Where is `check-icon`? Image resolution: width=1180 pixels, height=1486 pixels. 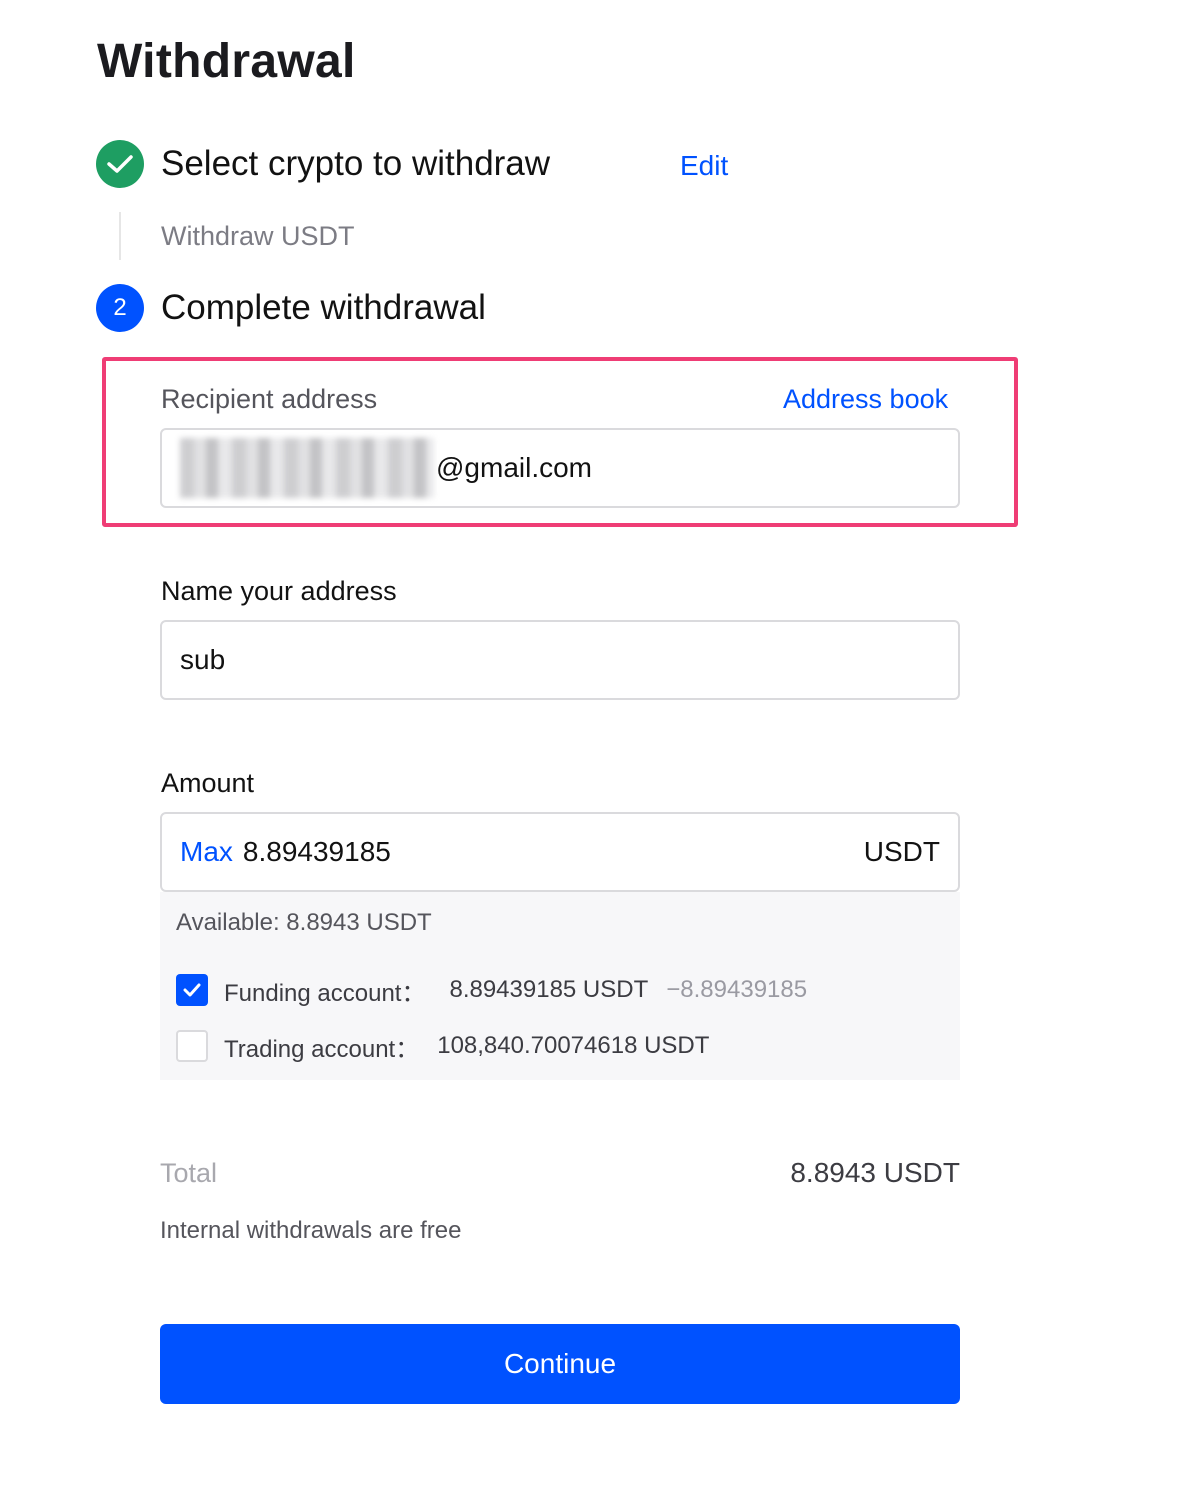
check-icon is located at coordinates (120, 164).